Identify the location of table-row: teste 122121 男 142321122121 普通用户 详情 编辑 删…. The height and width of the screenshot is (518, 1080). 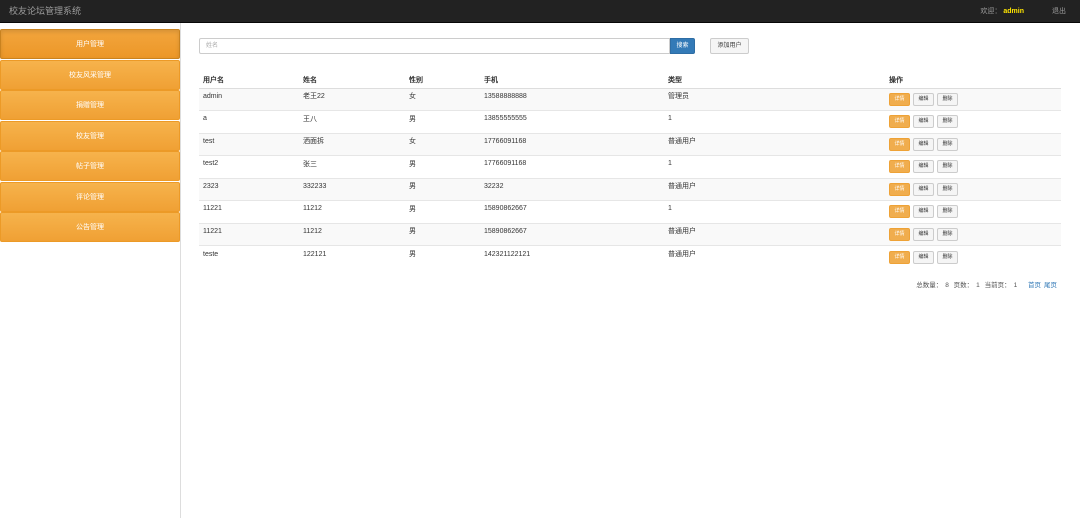
(630, 256).